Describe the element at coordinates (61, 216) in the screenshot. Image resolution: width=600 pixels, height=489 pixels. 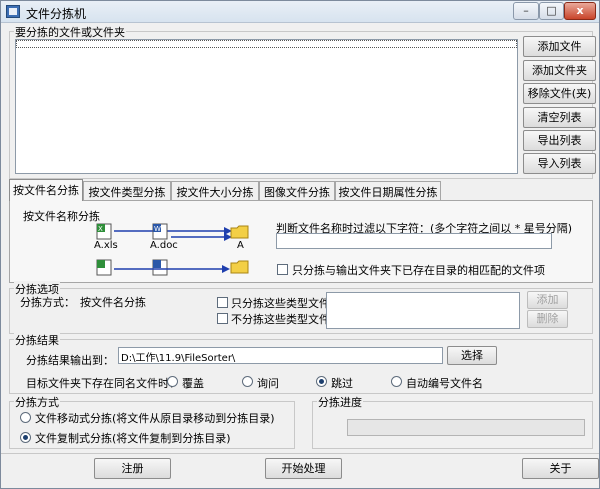
I see `tab-panel-heading: 按文件名称分拣` at that location.